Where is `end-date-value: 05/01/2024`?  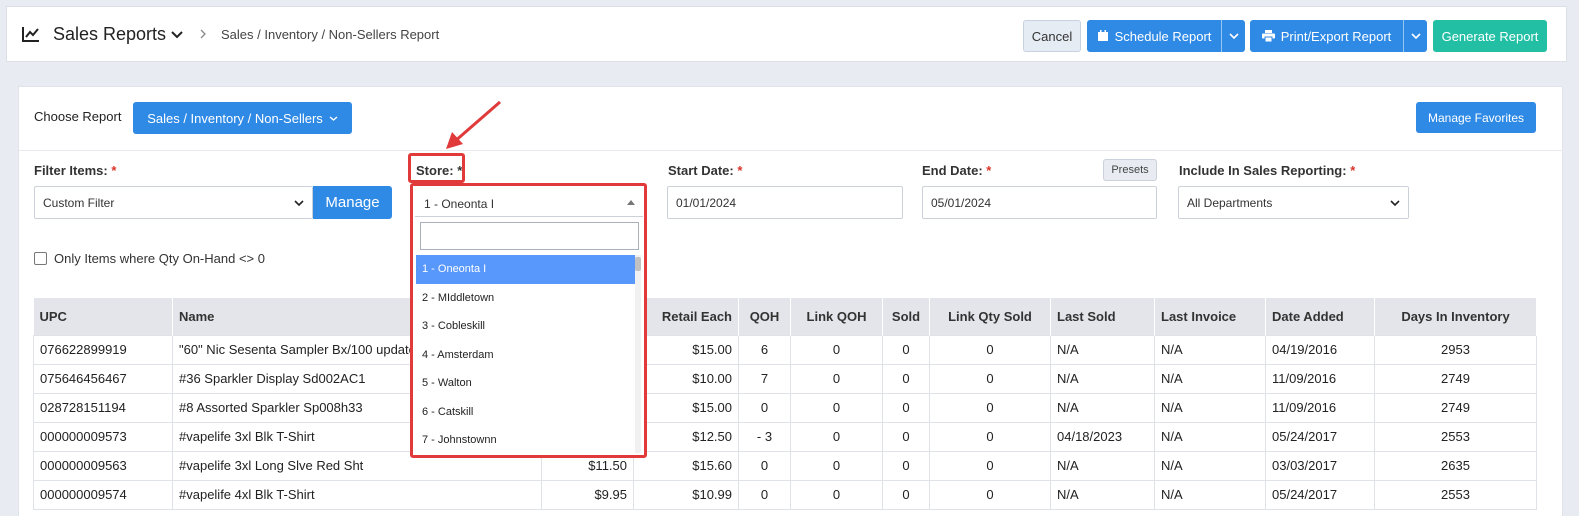 end-date-value: 05/01/2024 is located at coordinates (961, 202).